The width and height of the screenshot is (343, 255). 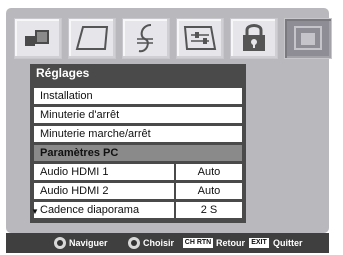 I want to click on menu-item-on-off-timer: Minuterie marche/arrêt, so click(x=138, y=134).